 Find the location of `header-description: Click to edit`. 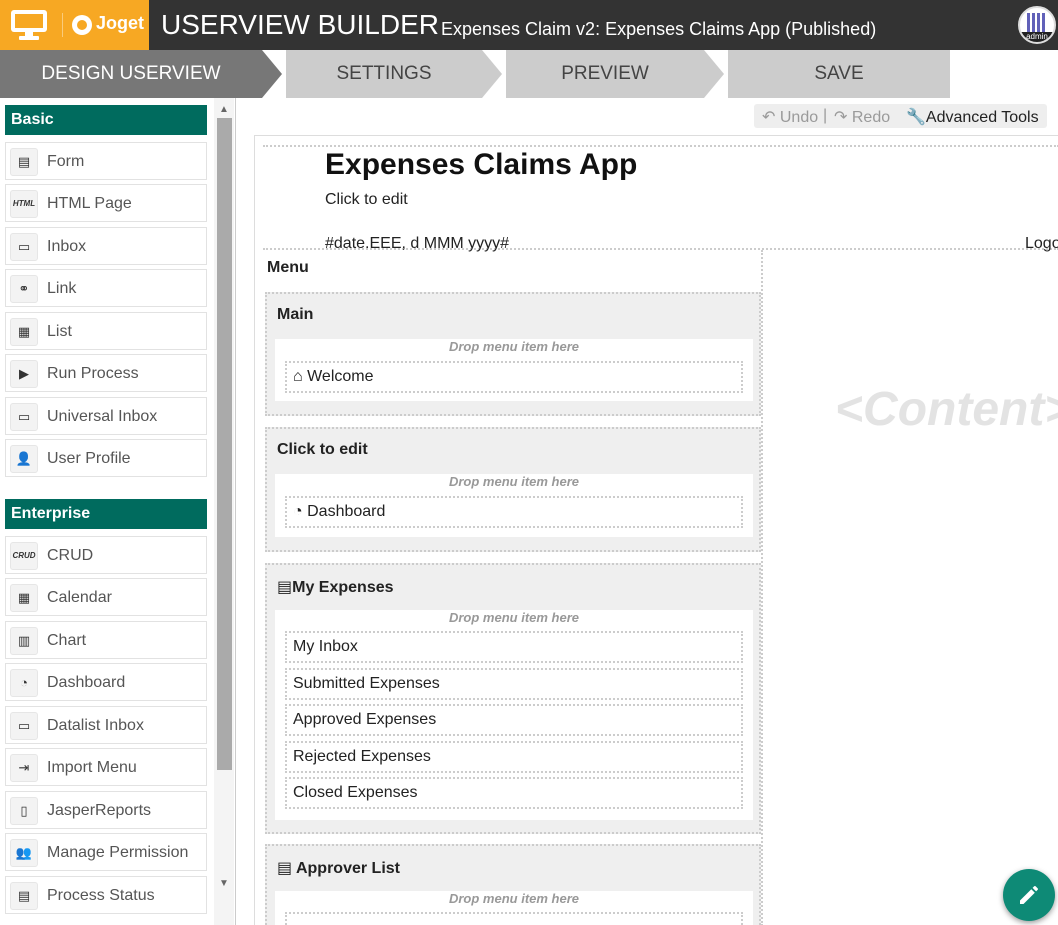

header-description: Click to edit is located at coordinates (366, 200).